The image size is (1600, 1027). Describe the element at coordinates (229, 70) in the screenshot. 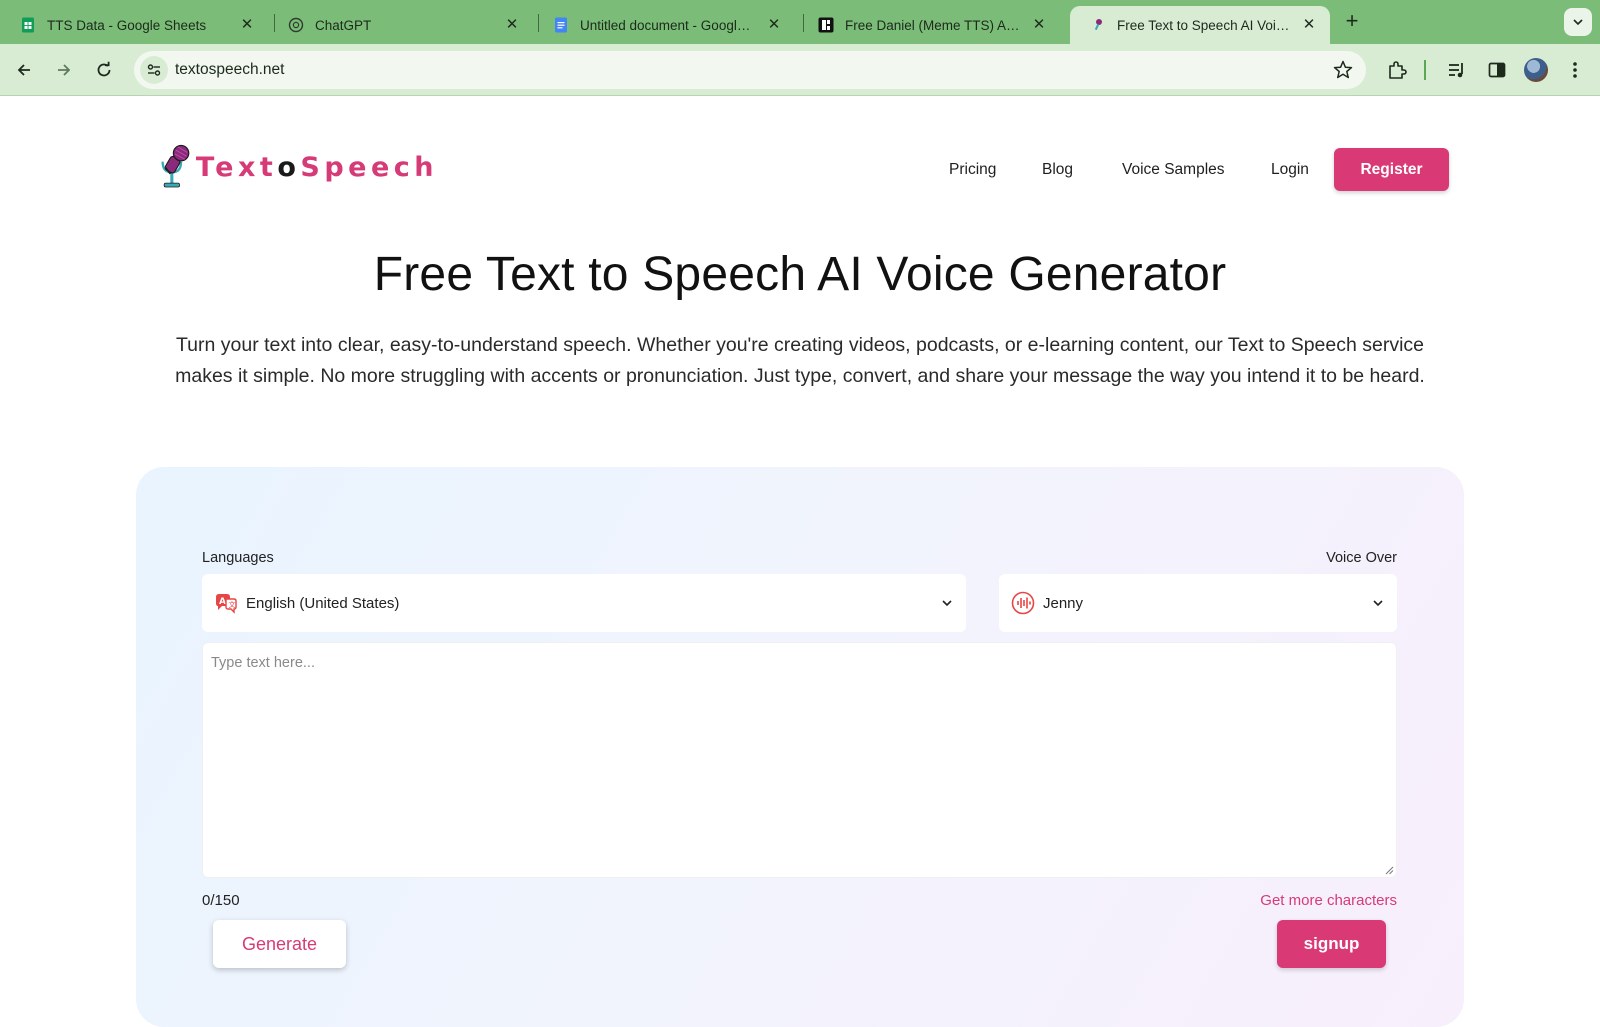

I see `url-text: textospeech.net` at that location.